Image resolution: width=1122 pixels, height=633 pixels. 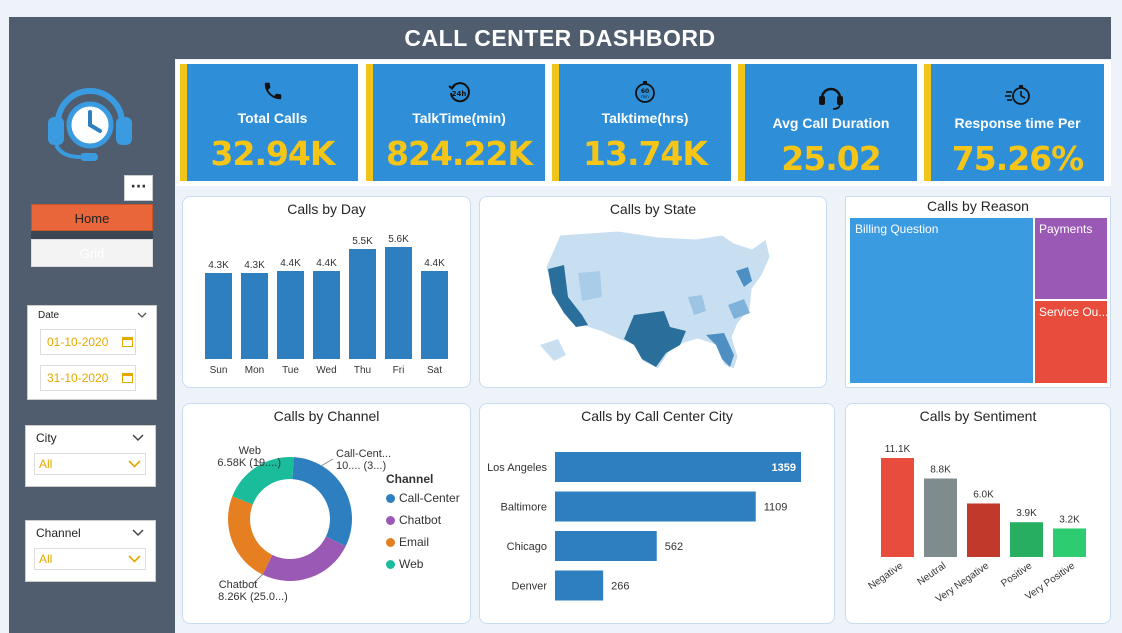 I want to click on headset-logo-icon, so click(x=90, y=124).